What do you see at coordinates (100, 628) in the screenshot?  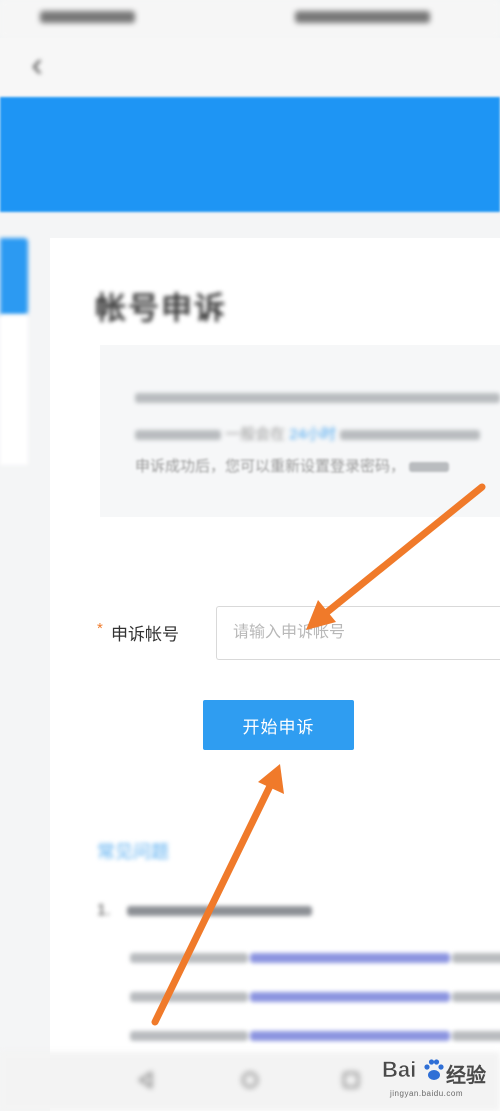 I see `required-mark: *` at bounding box center [100, 628].